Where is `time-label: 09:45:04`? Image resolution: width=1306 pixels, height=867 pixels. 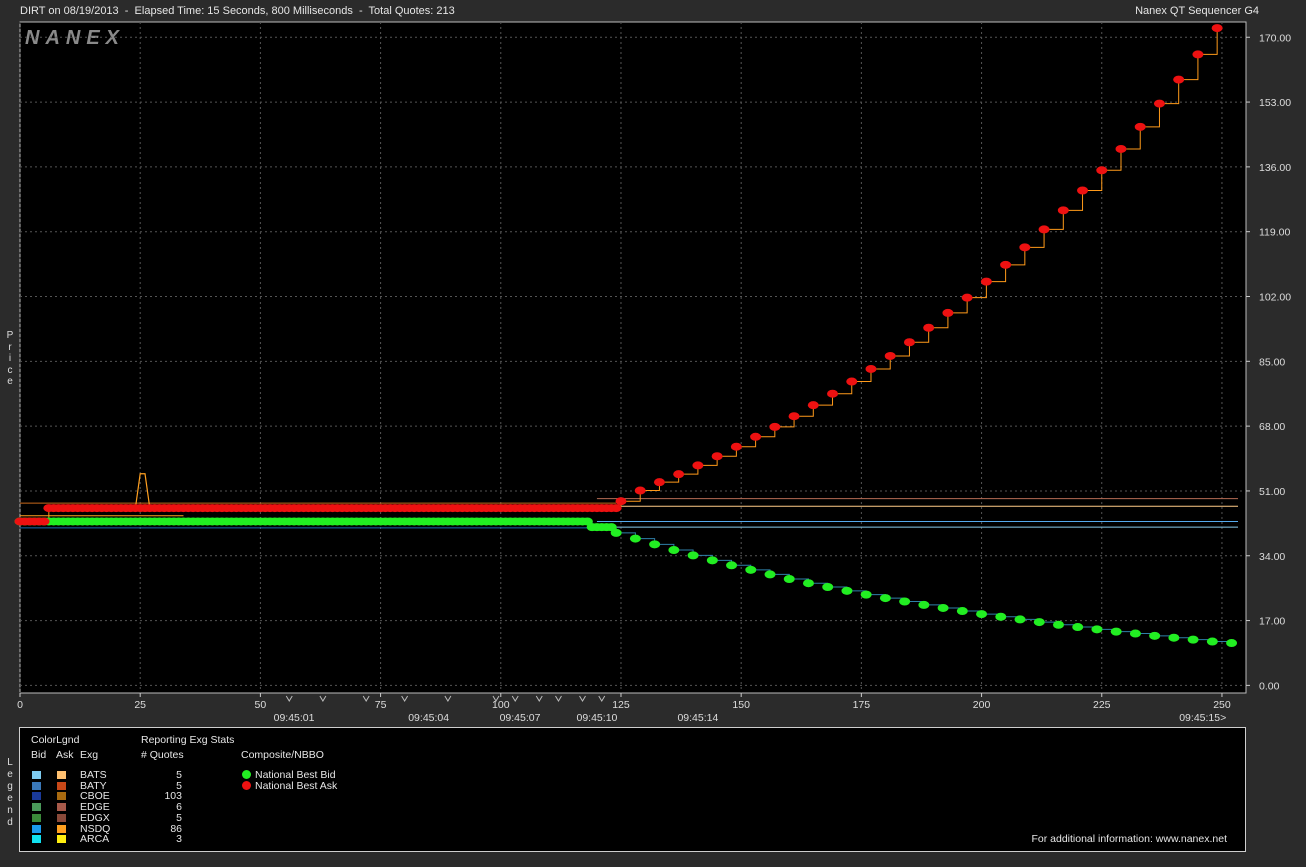
time-label: 09:45:04 is located at coordinates (428, 718).